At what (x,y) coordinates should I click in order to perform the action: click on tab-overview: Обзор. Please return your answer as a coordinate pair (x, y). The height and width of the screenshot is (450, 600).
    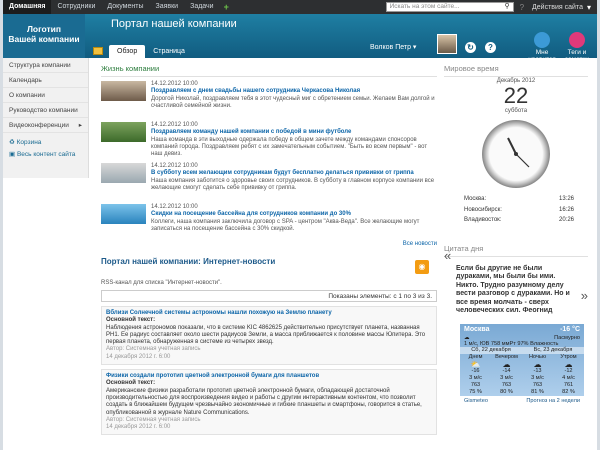
    Looking at the image, I should click on (127, 51).